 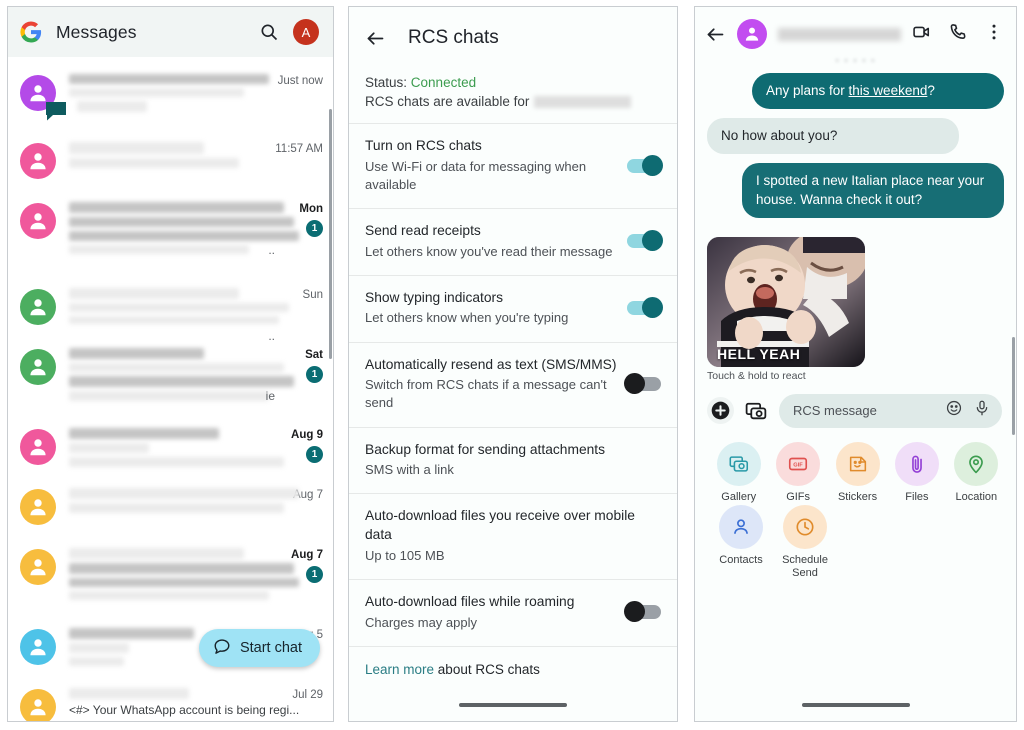 What do you see at coordinates (96, 31) in the screenshot?
I see `app-title: Messages` at bounding box center [96, 31].